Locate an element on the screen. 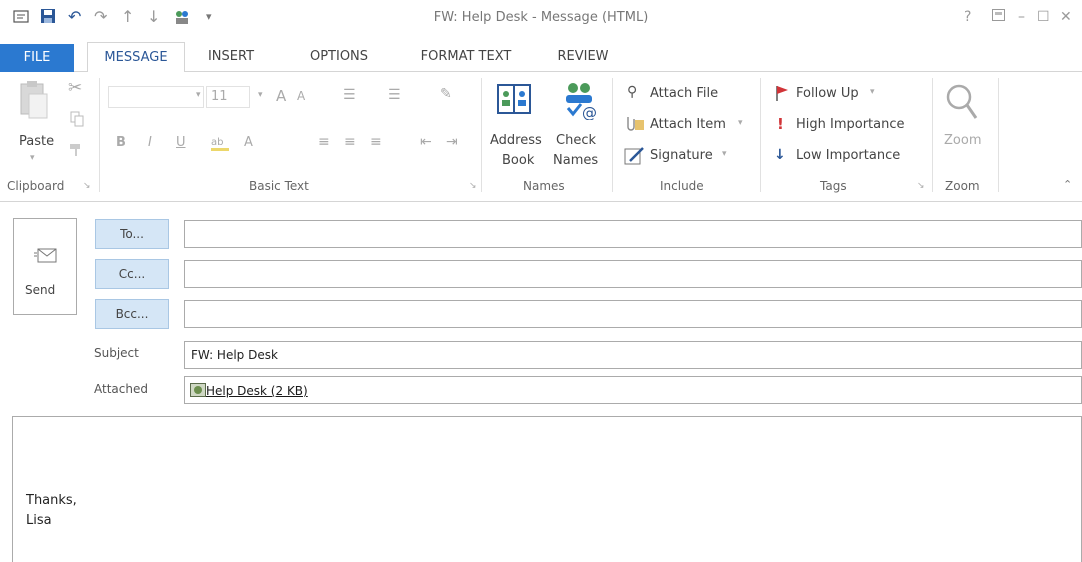 The width and height of the screenshot is (1082, 562). grow-font-button: A is located at coordinates (281, 96).